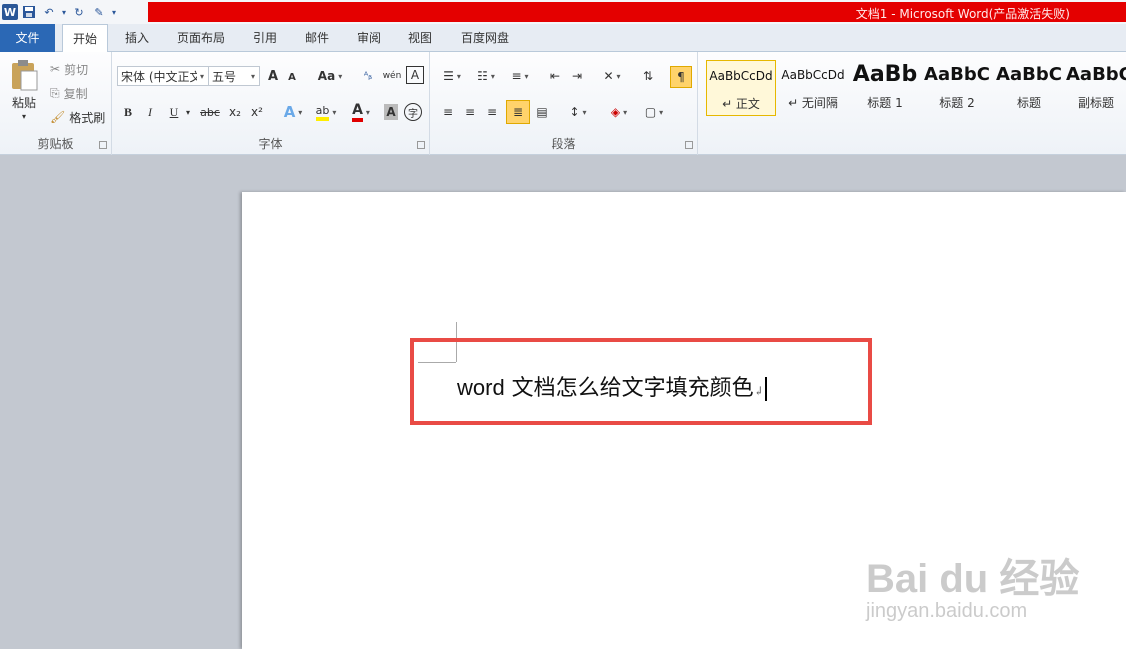  Describe the element at coordinates (563, 38) in the screenshot. I see `ribbon-tabs: 文件 开始 插入 页面布局 引用 邮件 审阅 视图 百度网盘` at that location.